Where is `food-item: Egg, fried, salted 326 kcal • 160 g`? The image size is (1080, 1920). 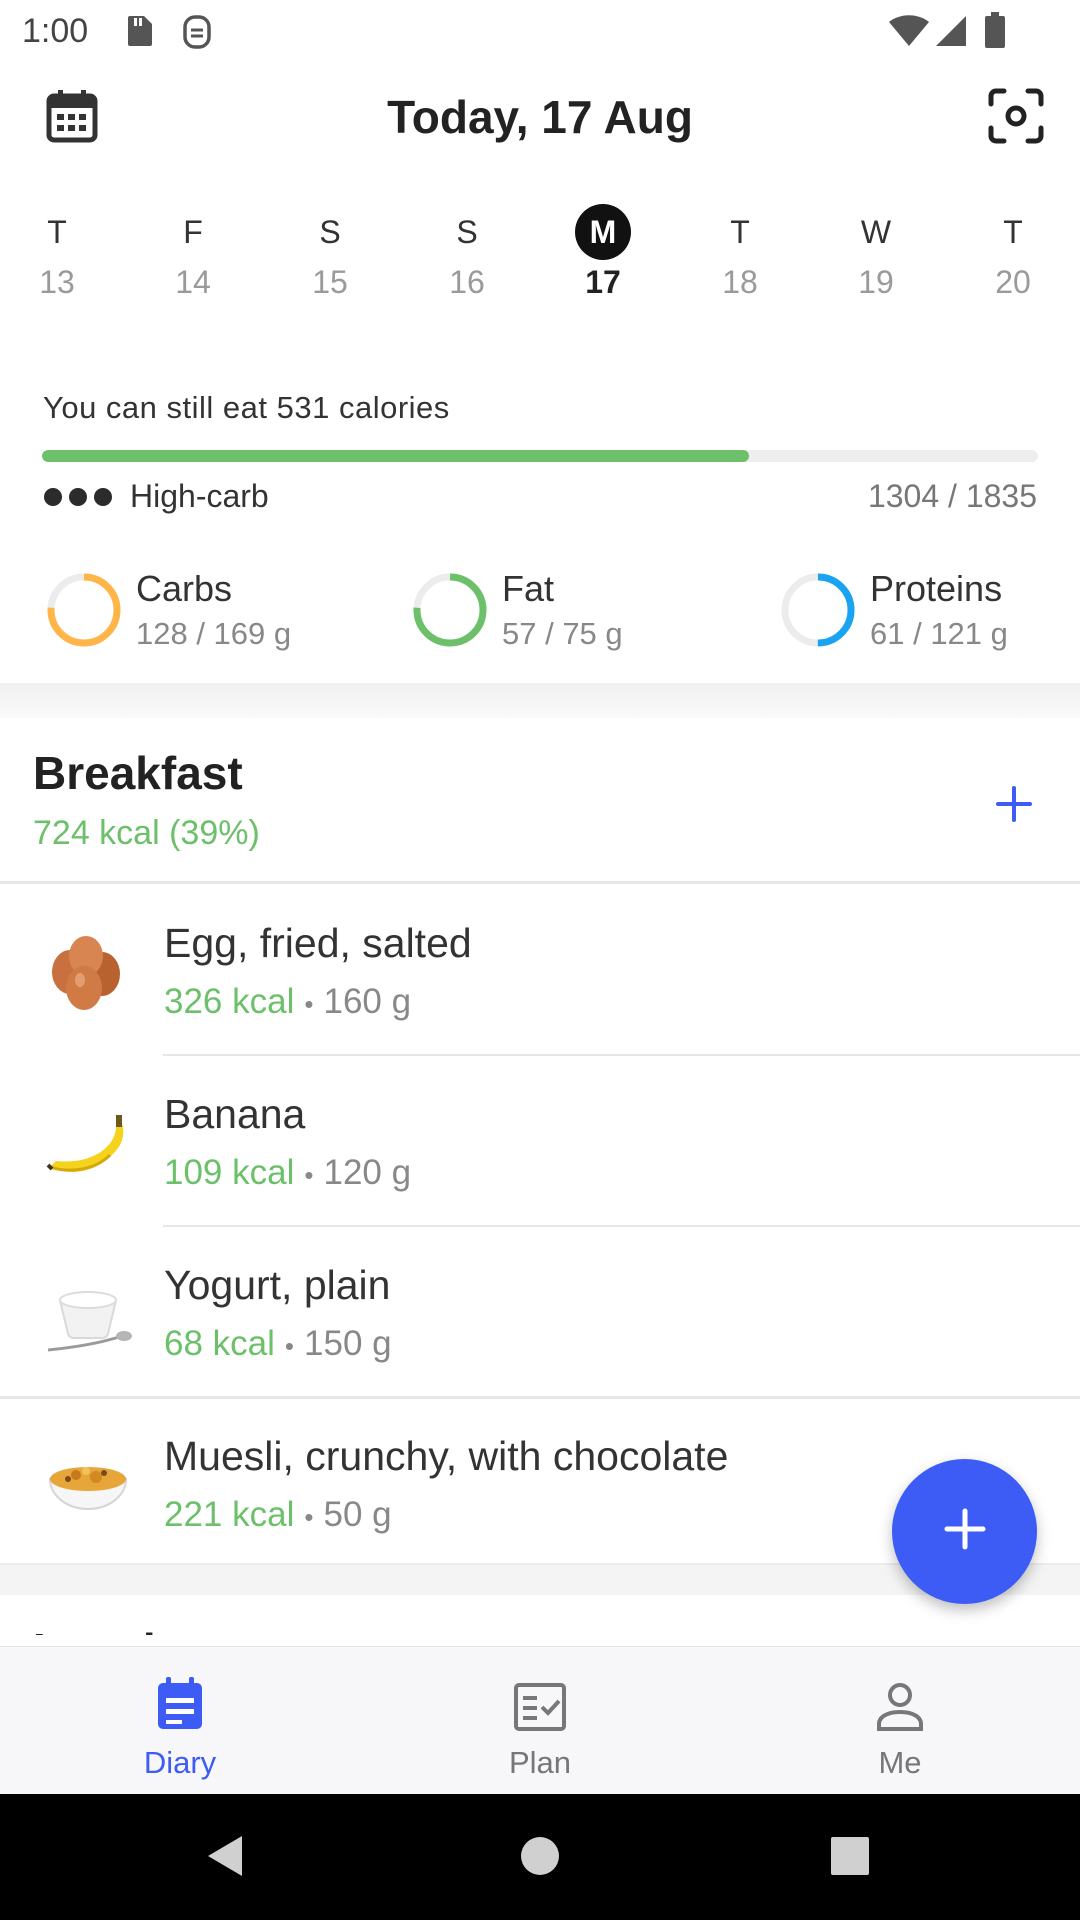
food-item: Egg, fried, salted 326 kcal • 160 g is located at coordinates (540, 969).